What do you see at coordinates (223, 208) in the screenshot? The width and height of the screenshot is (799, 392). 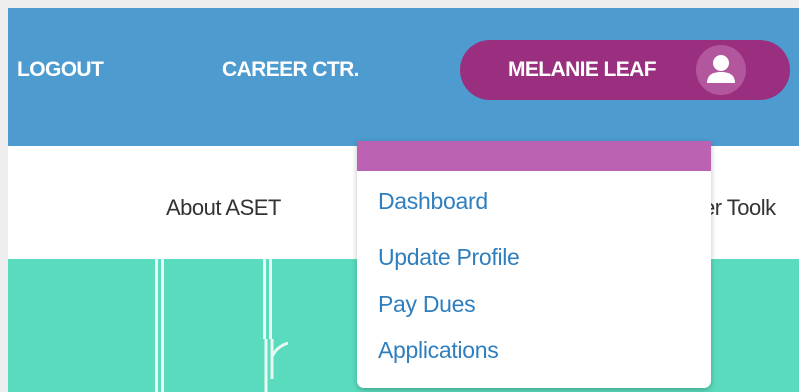 I see `nav-item-about-aset: About ASET` at bounding box center [223, 208].